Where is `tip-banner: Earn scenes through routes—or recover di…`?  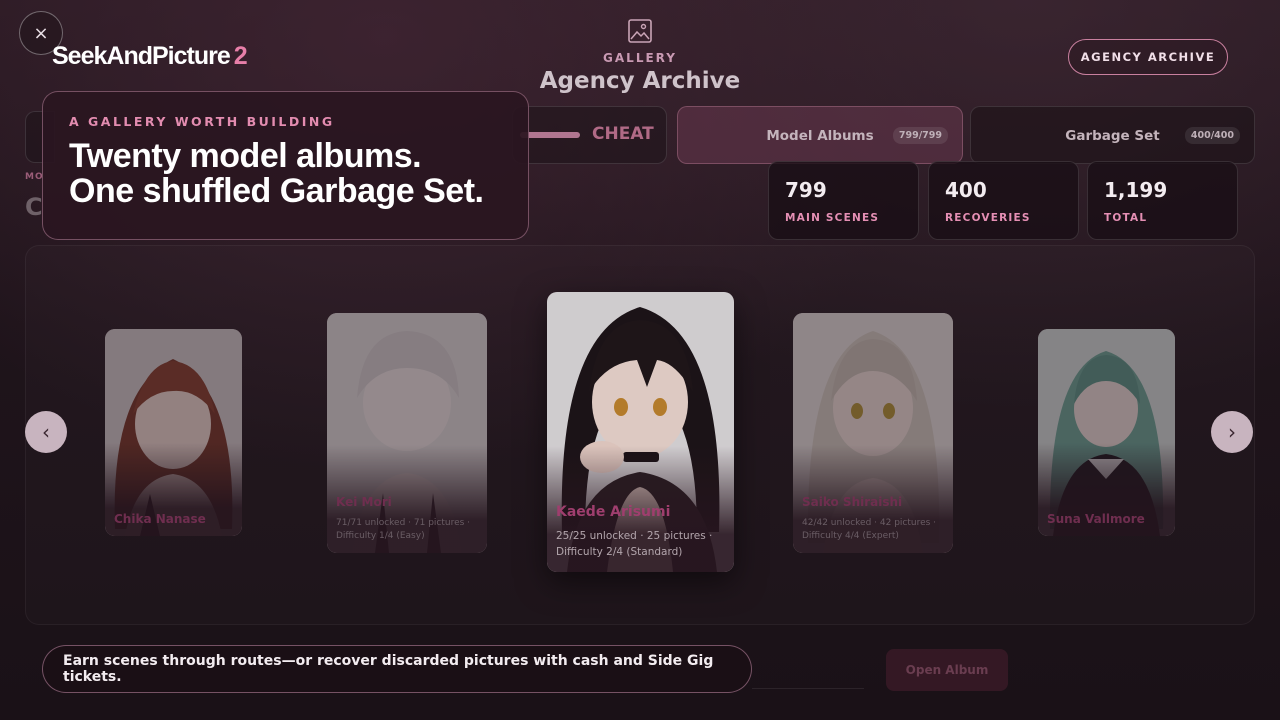 tip-banner: Earn scenes through routes—or recover di… is located at coordinates (397, 669).